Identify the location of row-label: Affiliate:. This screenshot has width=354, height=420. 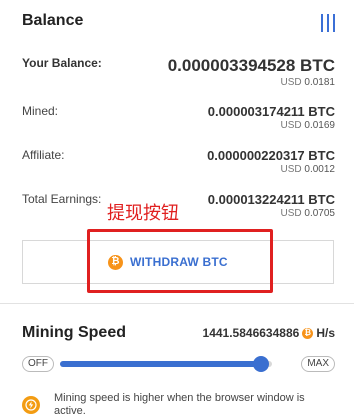
(43, 155).